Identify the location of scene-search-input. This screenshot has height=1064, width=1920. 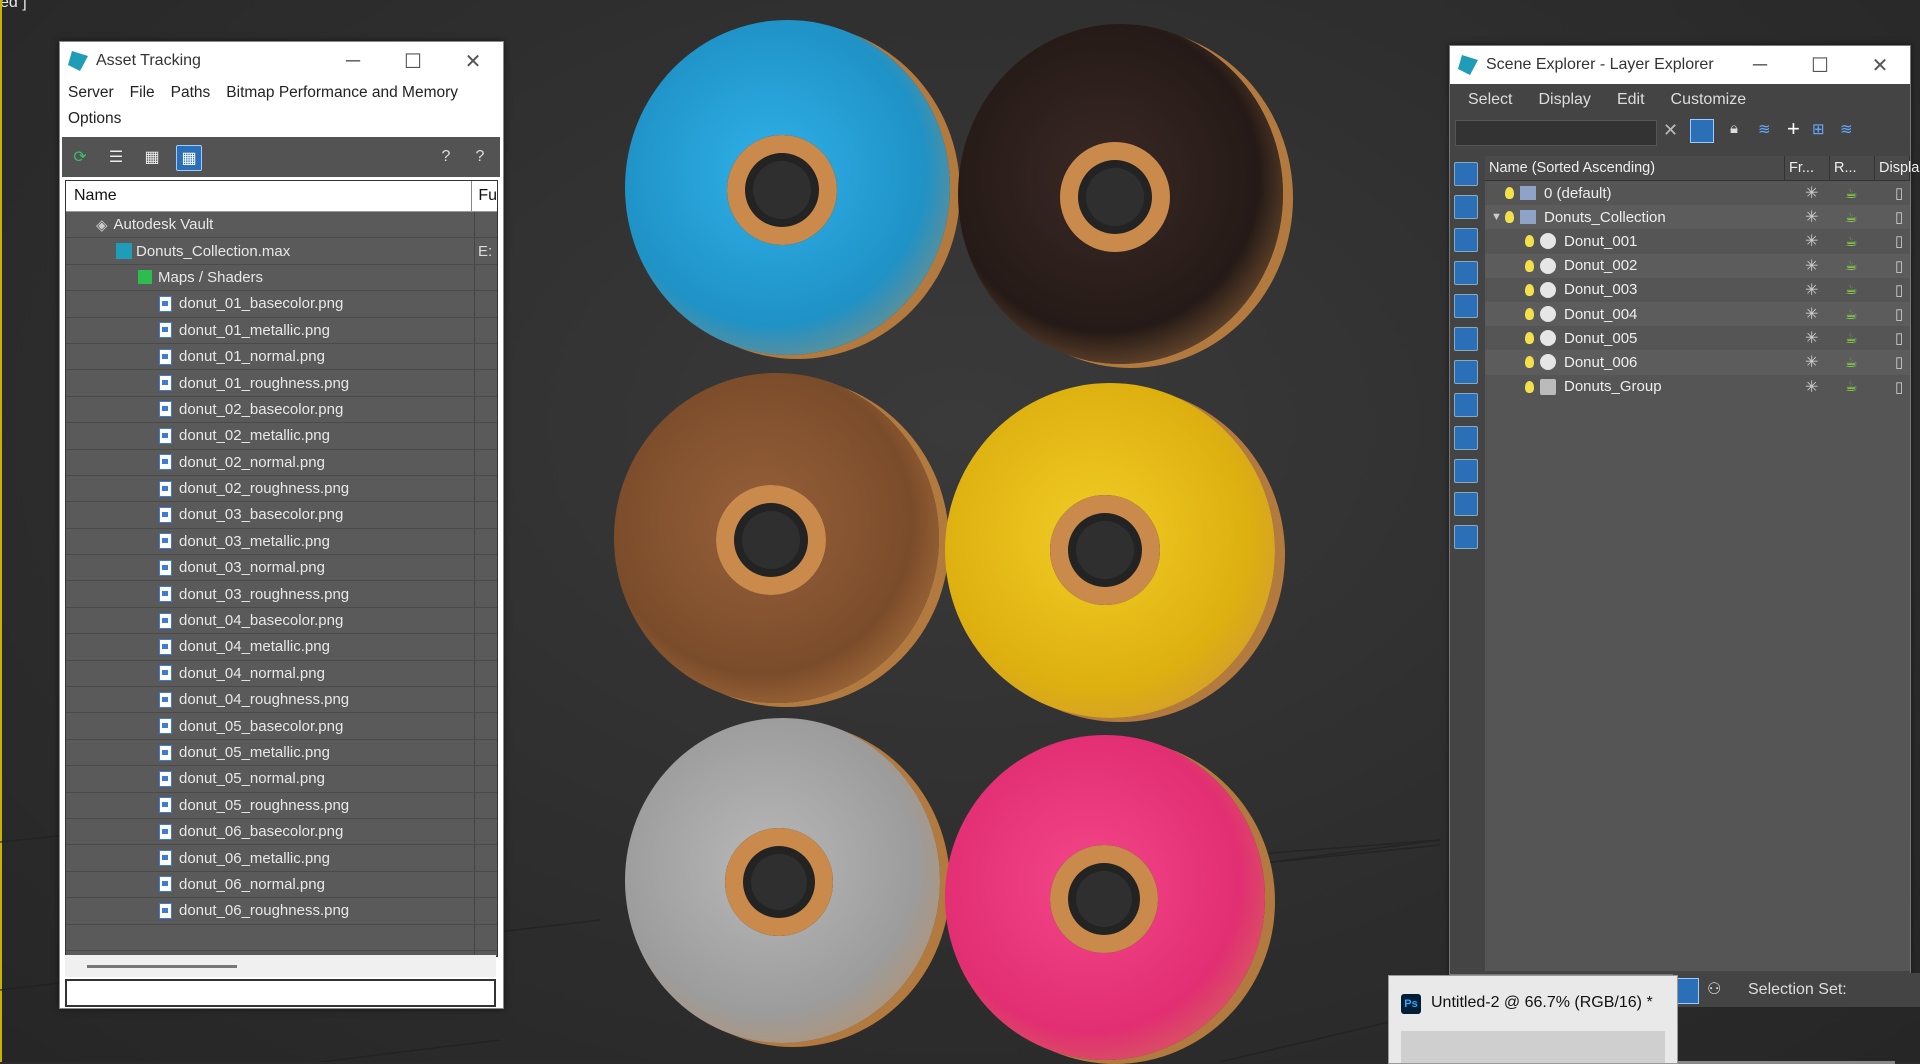
(1556, 133).